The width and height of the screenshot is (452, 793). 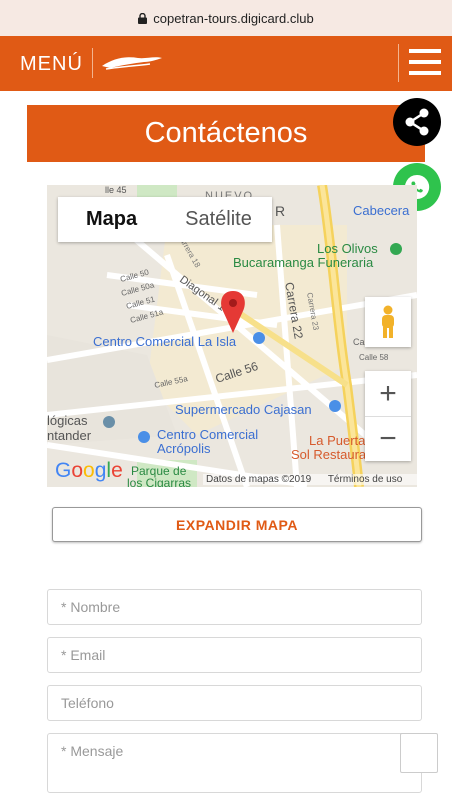 What do you see at coordinates (69, 435) in the screenshot?
I see `map-label-santander: ntander` at bounding box center [69, 435].